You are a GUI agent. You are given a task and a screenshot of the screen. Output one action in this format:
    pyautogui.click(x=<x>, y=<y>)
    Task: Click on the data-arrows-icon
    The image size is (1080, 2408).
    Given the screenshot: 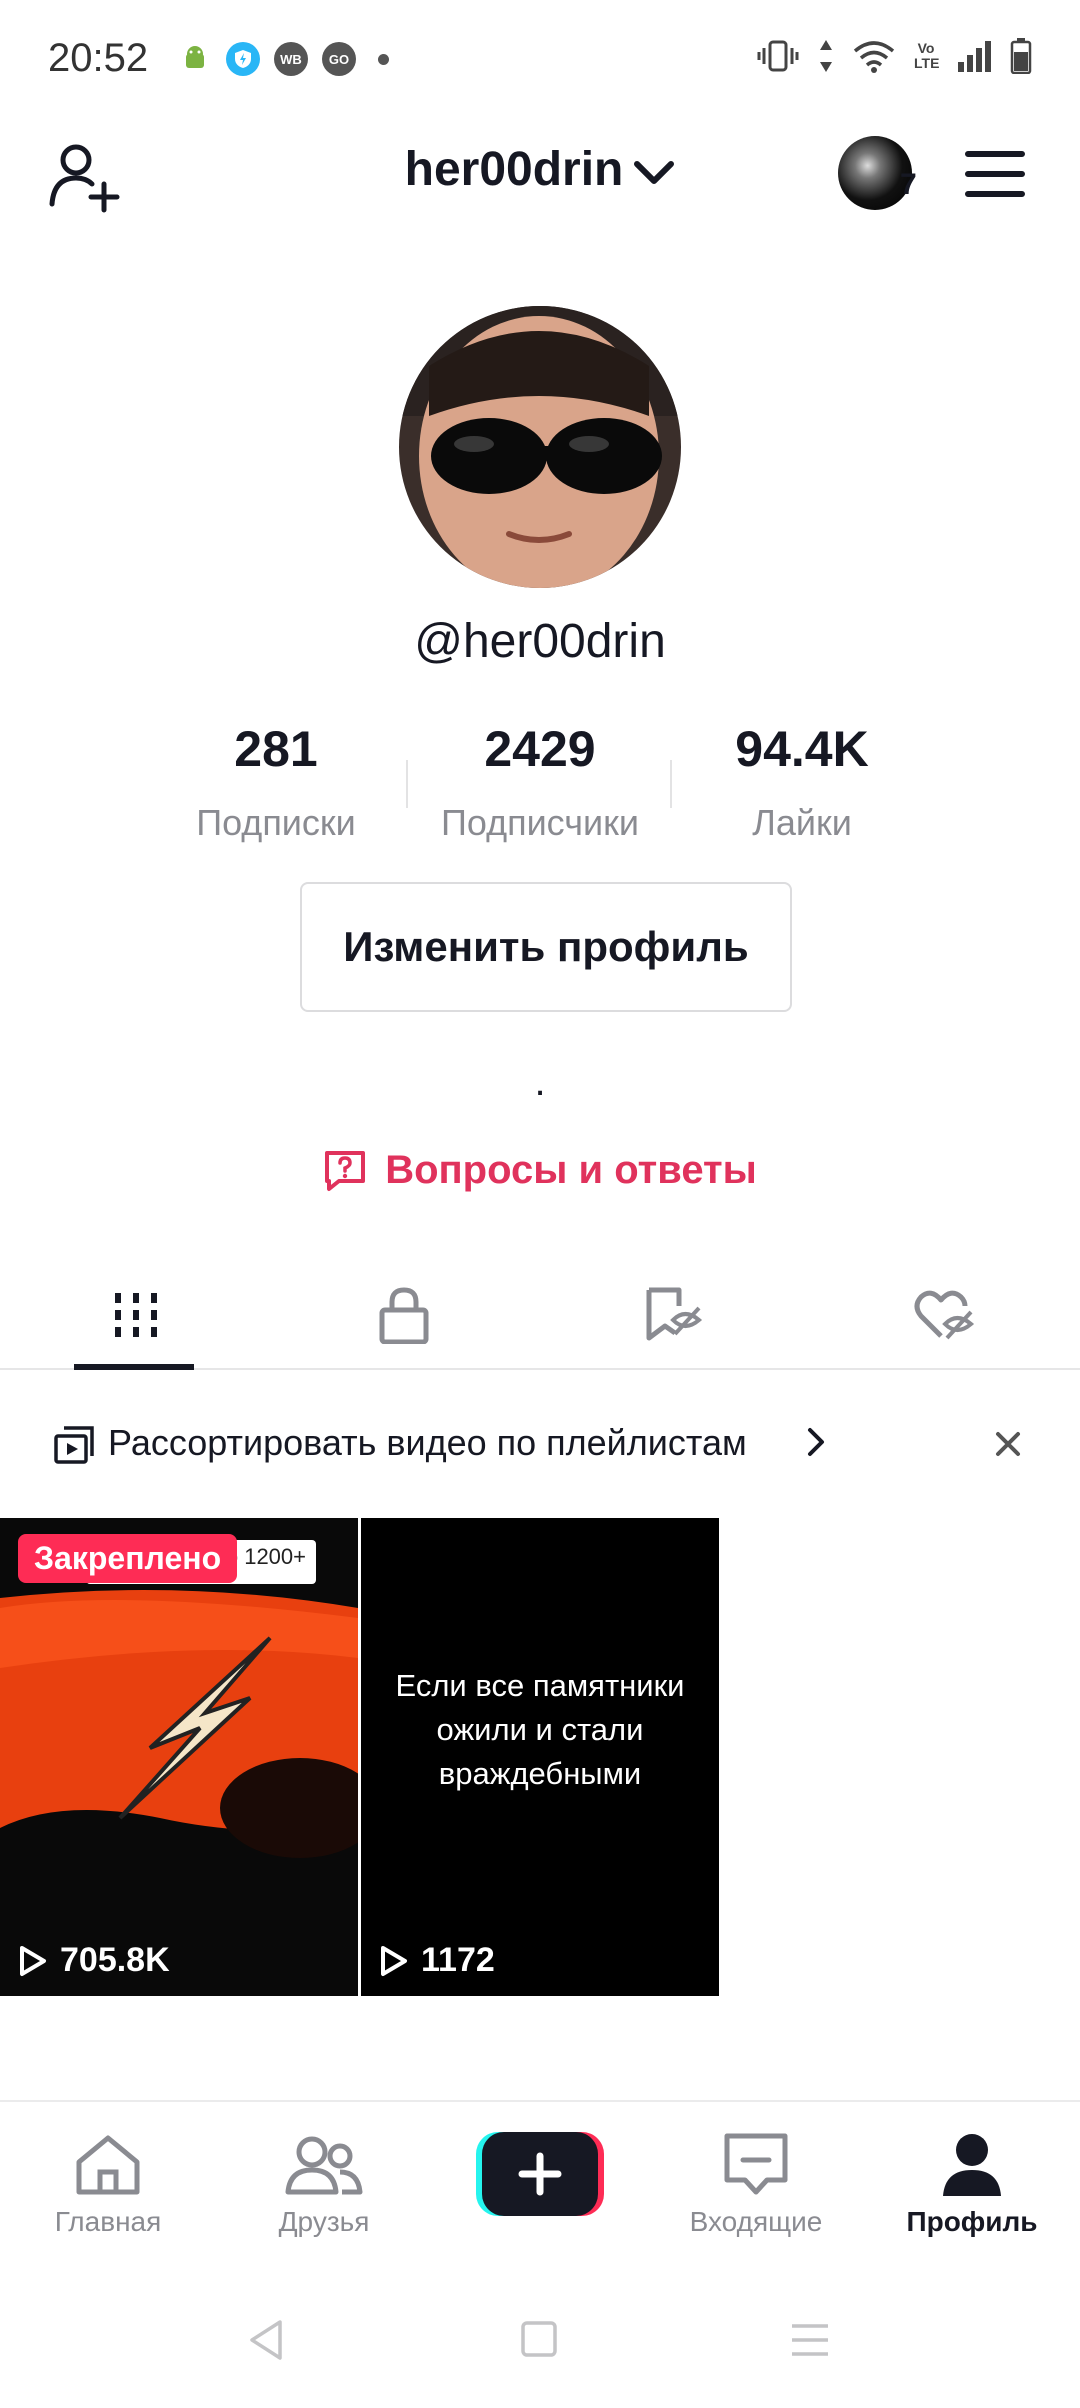 What is the action you would take?
    pyautogui.click(x=826, y=56)
    